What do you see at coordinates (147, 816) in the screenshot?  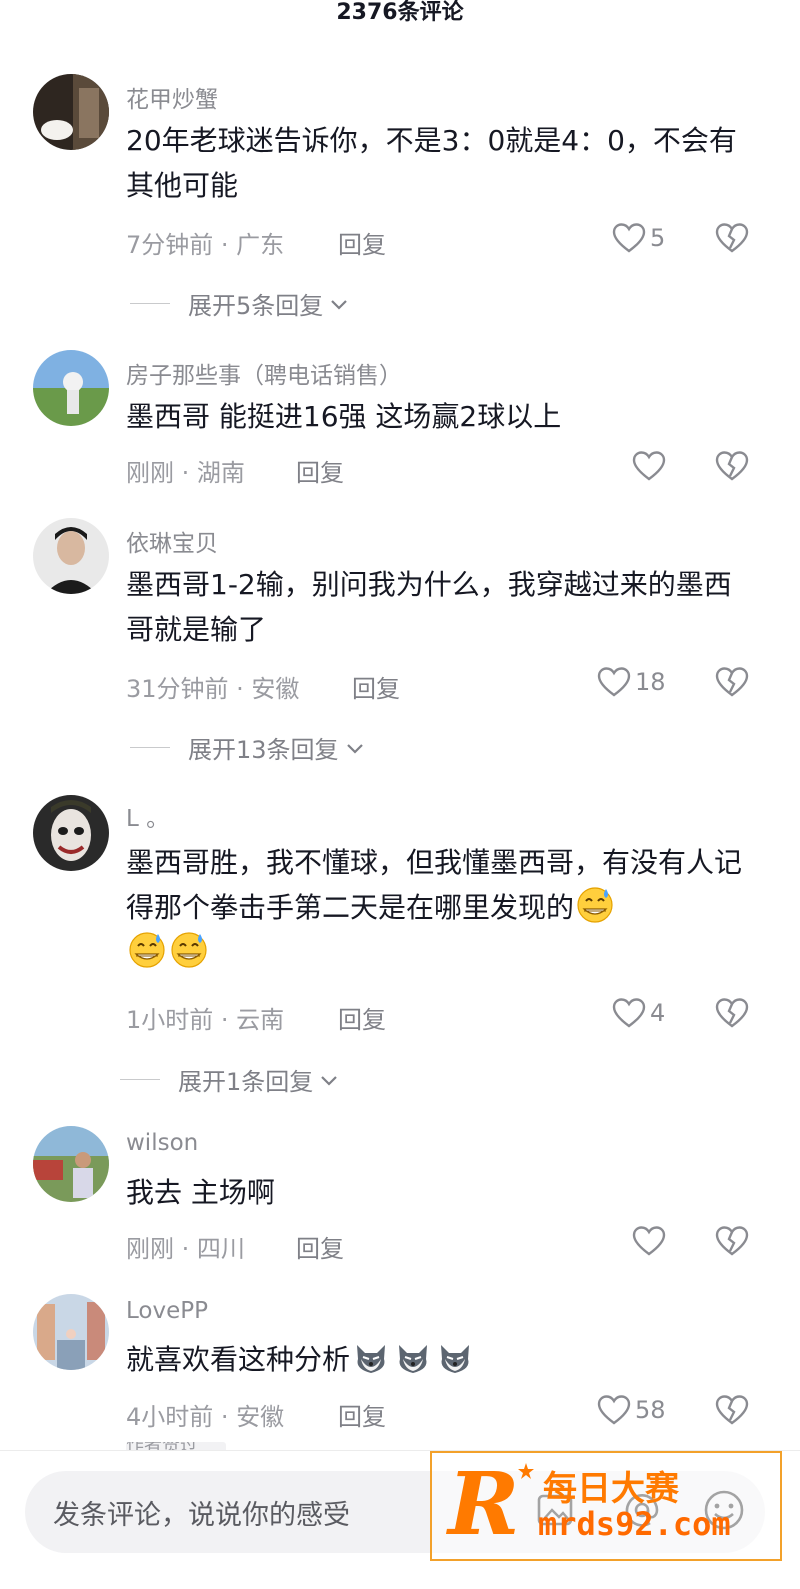 I see `comment-username: L 。` at bounding box center [147, 816].